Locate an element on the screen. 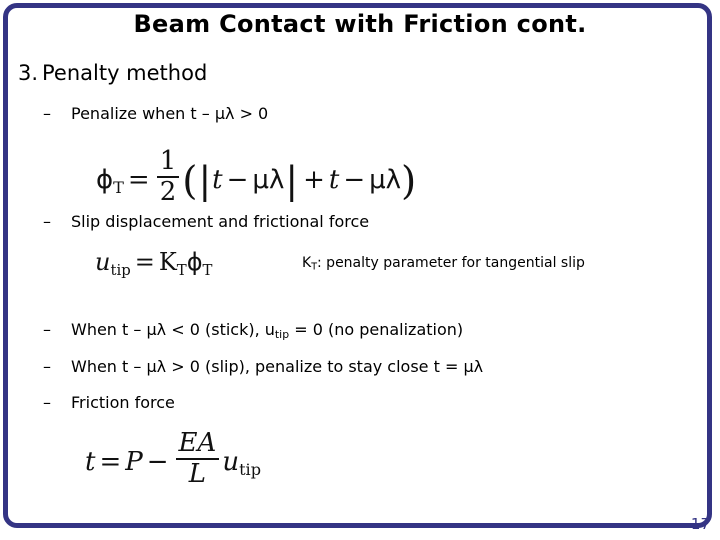  equation-phi-equals: = is located at coordinates (138, 179).